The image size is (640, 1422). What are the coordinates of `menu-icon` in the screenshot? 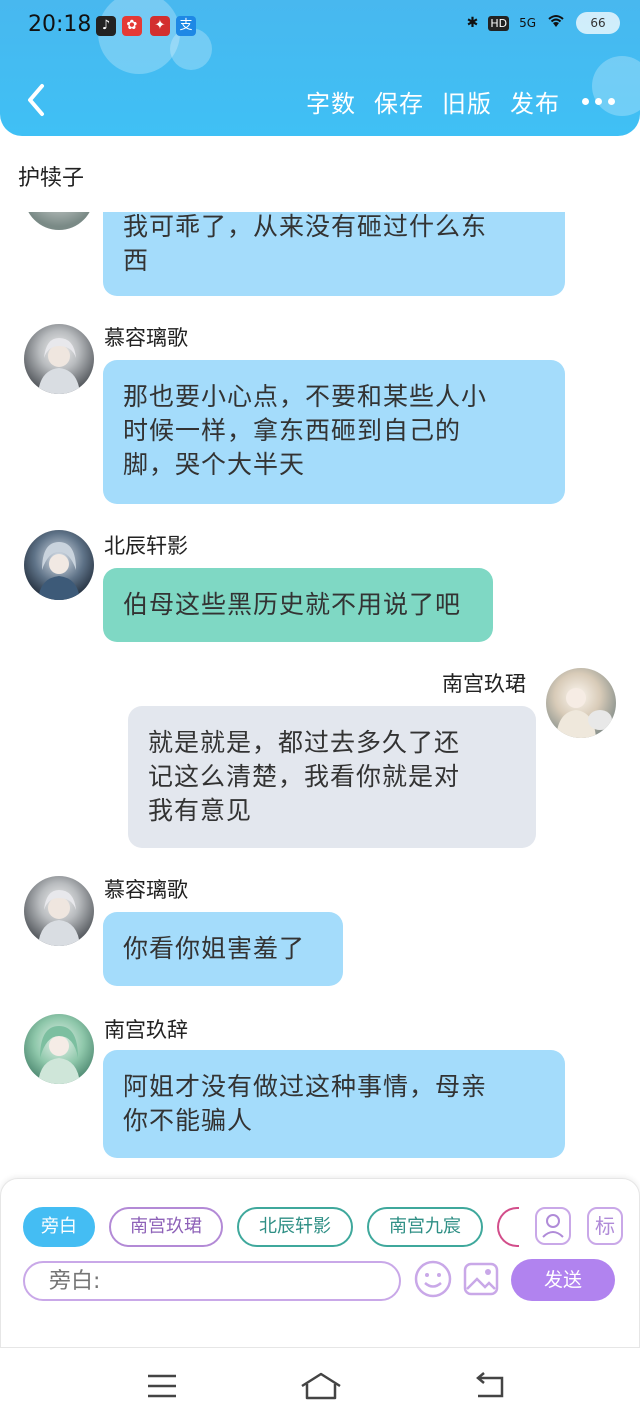 It's located at (162, 1386).